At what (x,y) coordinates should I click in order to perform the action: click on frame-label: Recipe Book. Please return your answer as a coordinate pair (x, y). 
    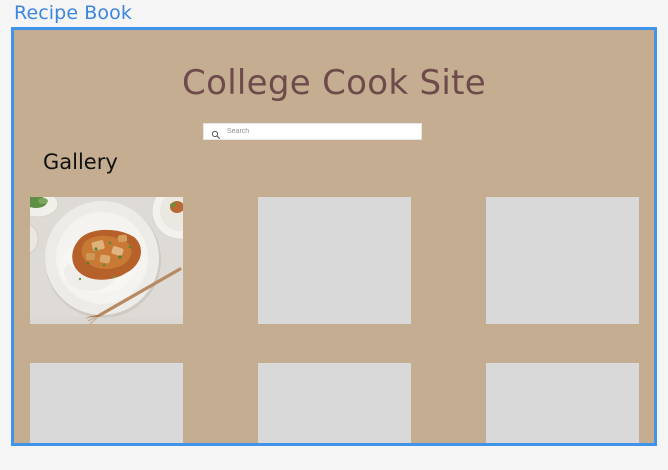
    Looking at the image, I should click on (73, 13).